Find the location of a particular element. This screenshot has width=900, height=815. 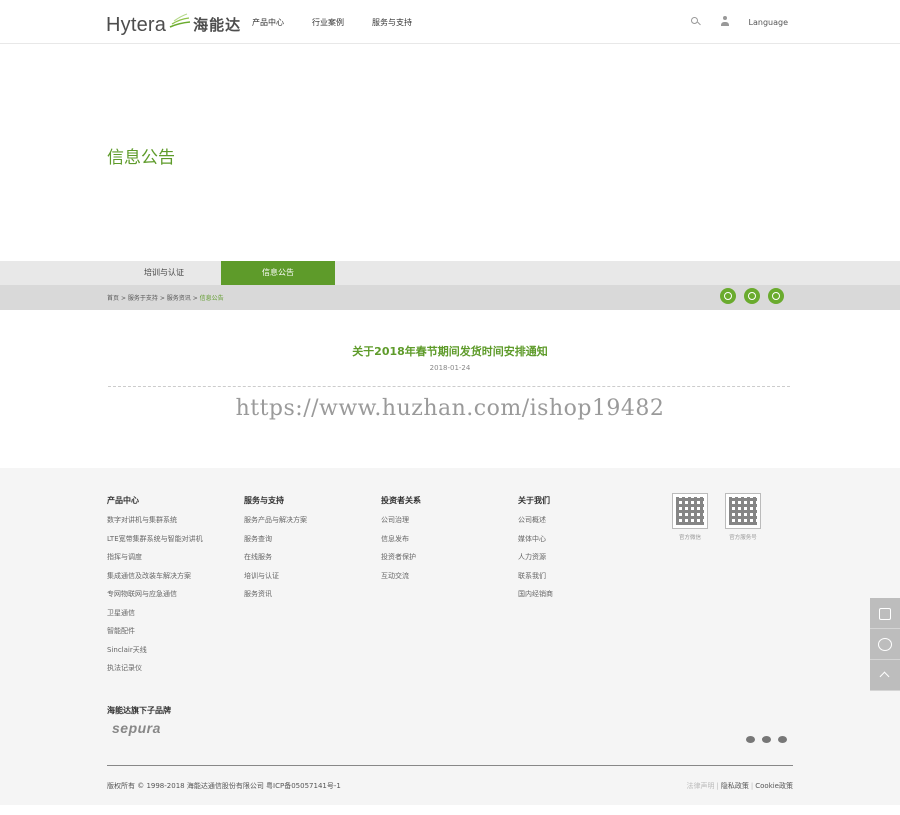

footer-link: 投资者保护 is located at coordinates (401, 557).